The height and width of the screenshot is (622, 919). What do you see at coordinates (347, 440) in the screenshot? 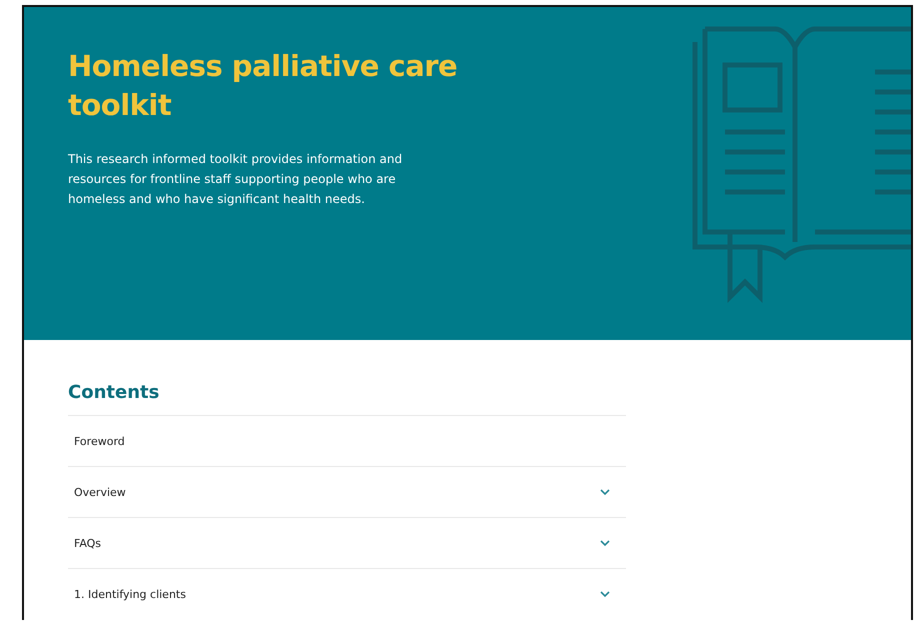
I see `contents-item: Foreword` at bounding box center [347, 440].